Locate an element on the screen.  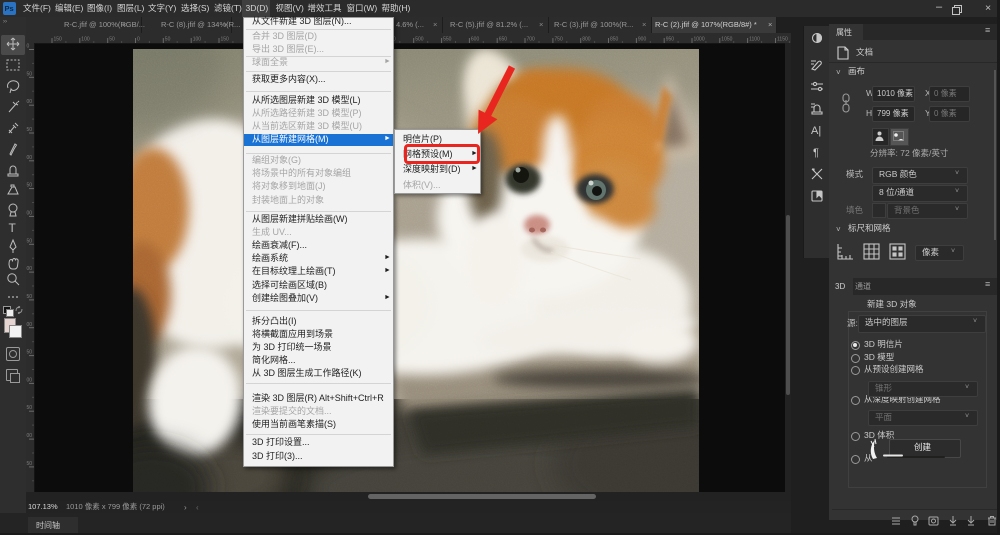
svg-text: 850 is located at coordinates (614, 40).